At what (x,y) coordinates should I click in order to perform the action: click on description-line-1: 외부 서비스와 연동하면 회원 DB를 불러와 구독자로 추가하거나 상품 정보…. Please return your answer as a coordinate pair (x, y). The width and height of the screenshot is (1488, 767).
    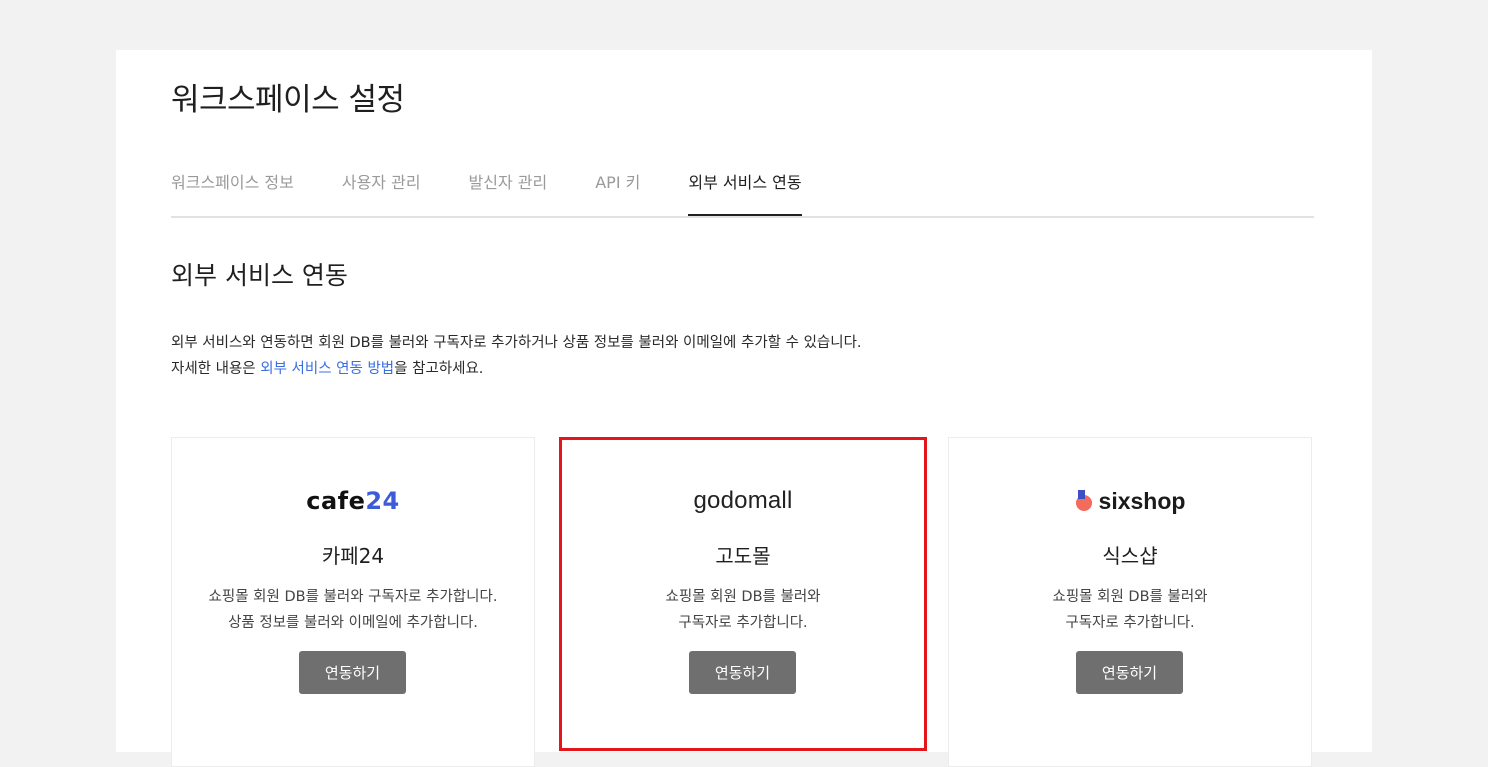
    Looking at the image, I should click on (516, 343).